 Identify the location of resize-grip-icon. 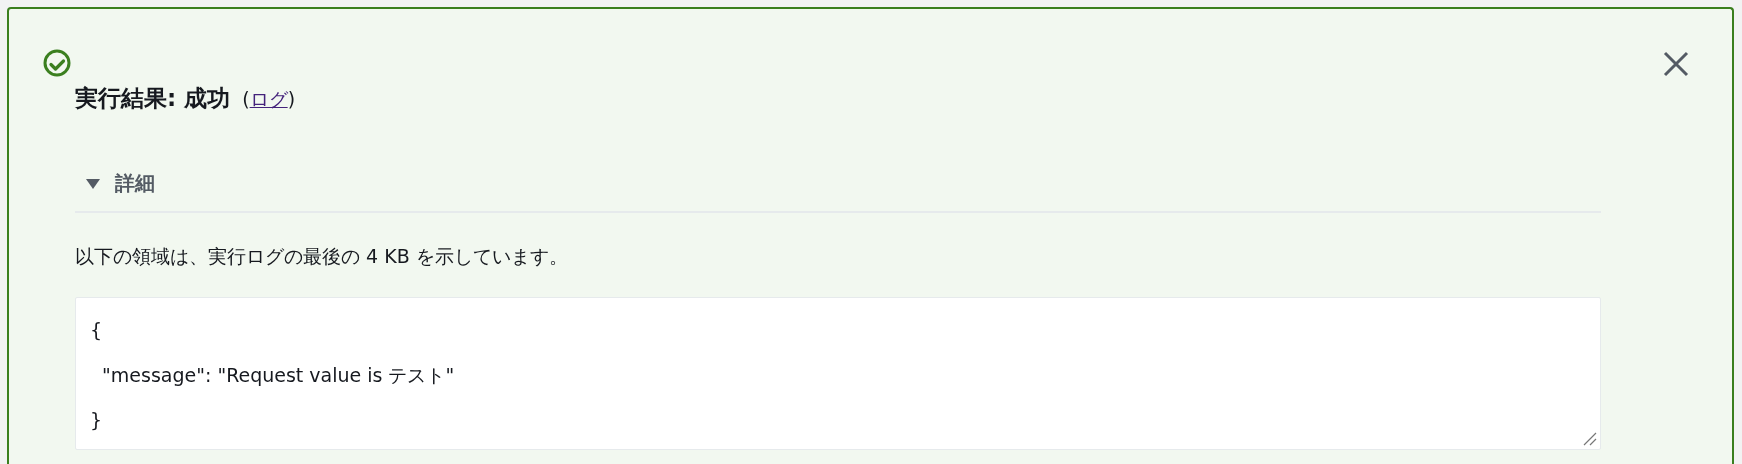
(1590, 439).